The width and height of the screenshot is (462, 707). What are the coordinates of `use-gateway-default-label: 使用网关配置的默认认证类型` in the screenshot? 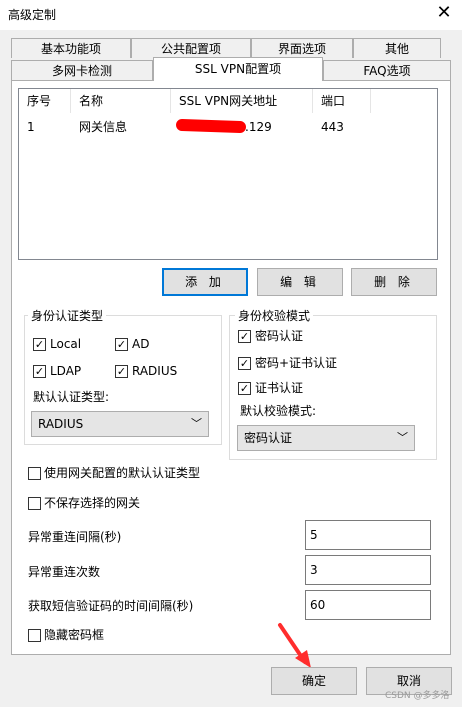 It's located at (122, 473).